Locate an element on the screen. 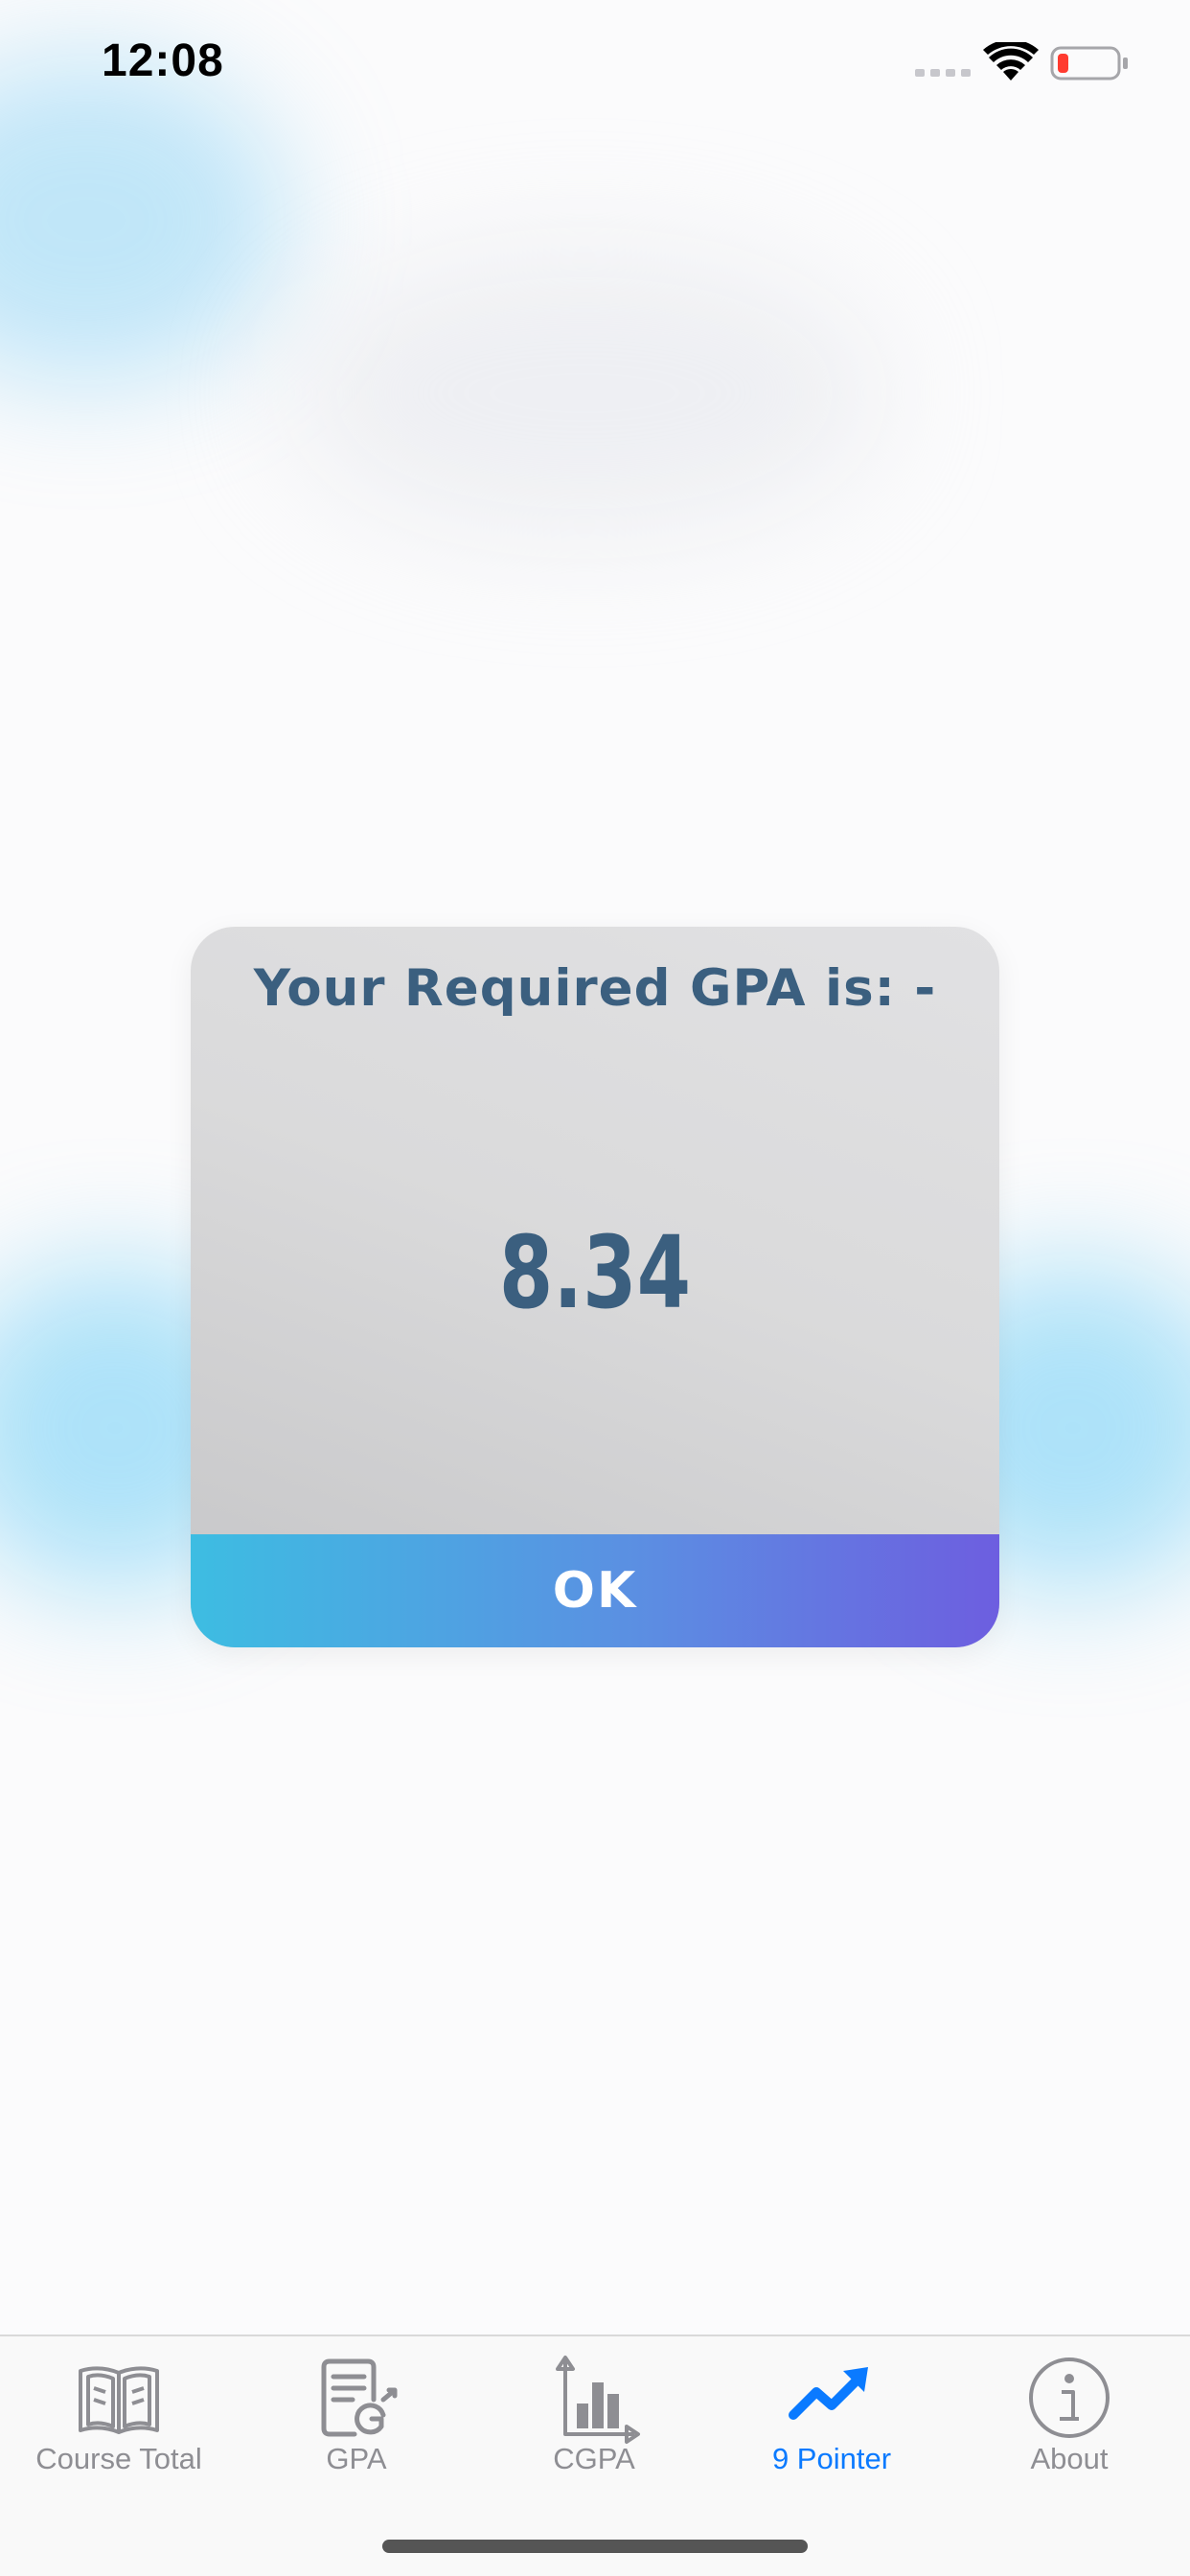  background-blob is located at coordinates (584, 393).